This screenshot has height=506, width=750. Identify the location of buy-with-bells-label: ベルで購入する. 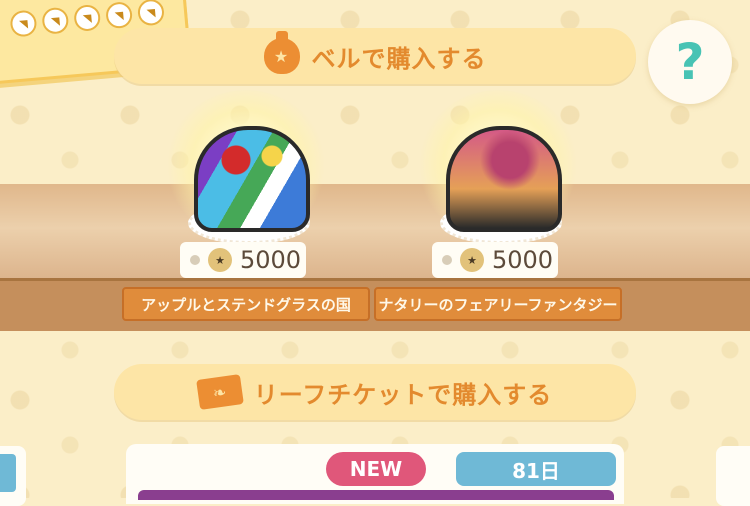
(399, 58).